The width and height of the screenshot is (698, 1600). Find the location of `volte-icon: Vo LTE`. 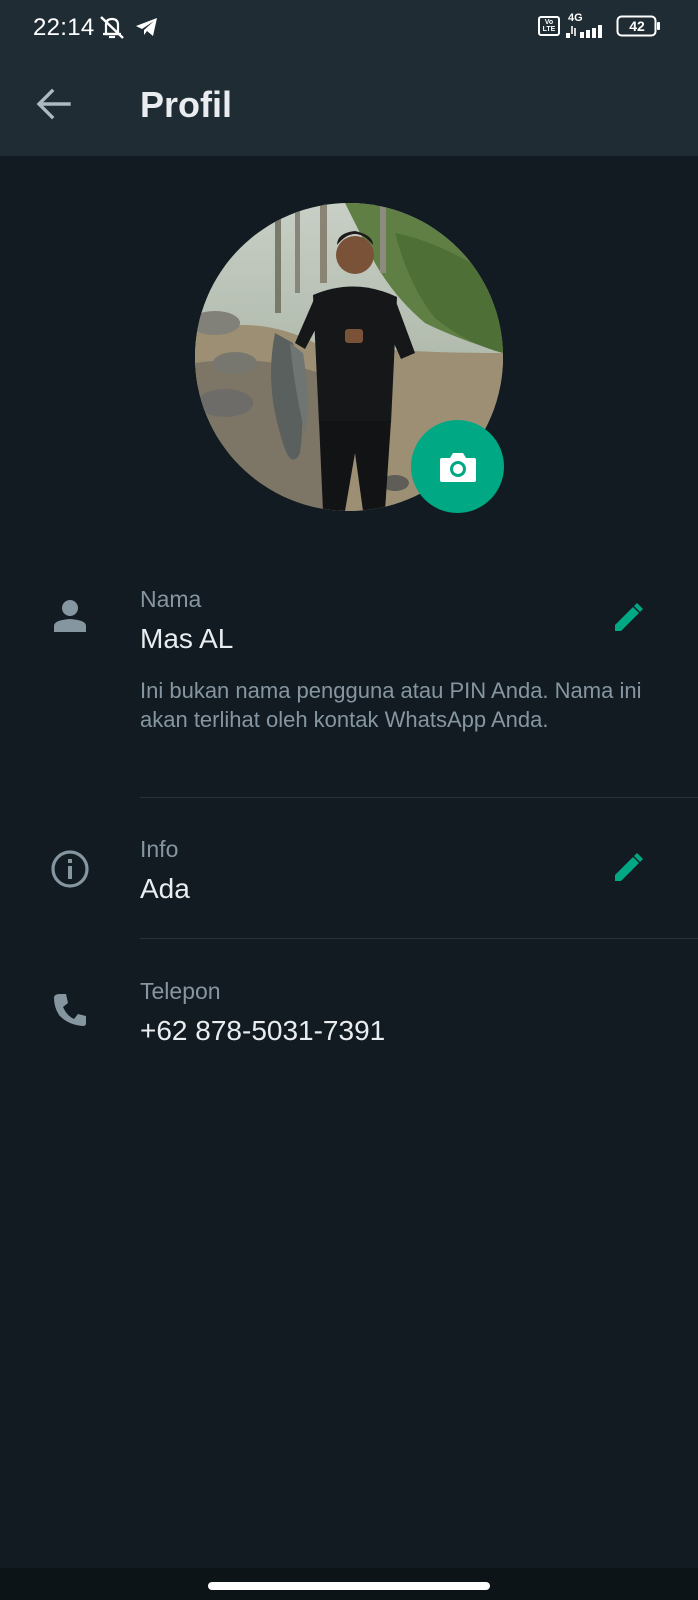

volte-icon: Vo LTE is located at coordinates (549, 26).